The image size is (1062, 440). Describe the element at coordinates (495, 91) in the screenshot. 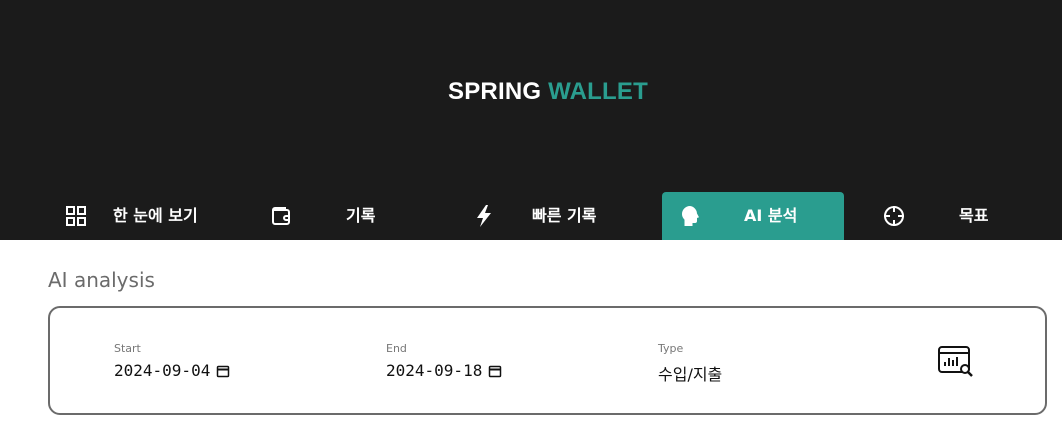

I see `brand-name: SPRING` at that location.